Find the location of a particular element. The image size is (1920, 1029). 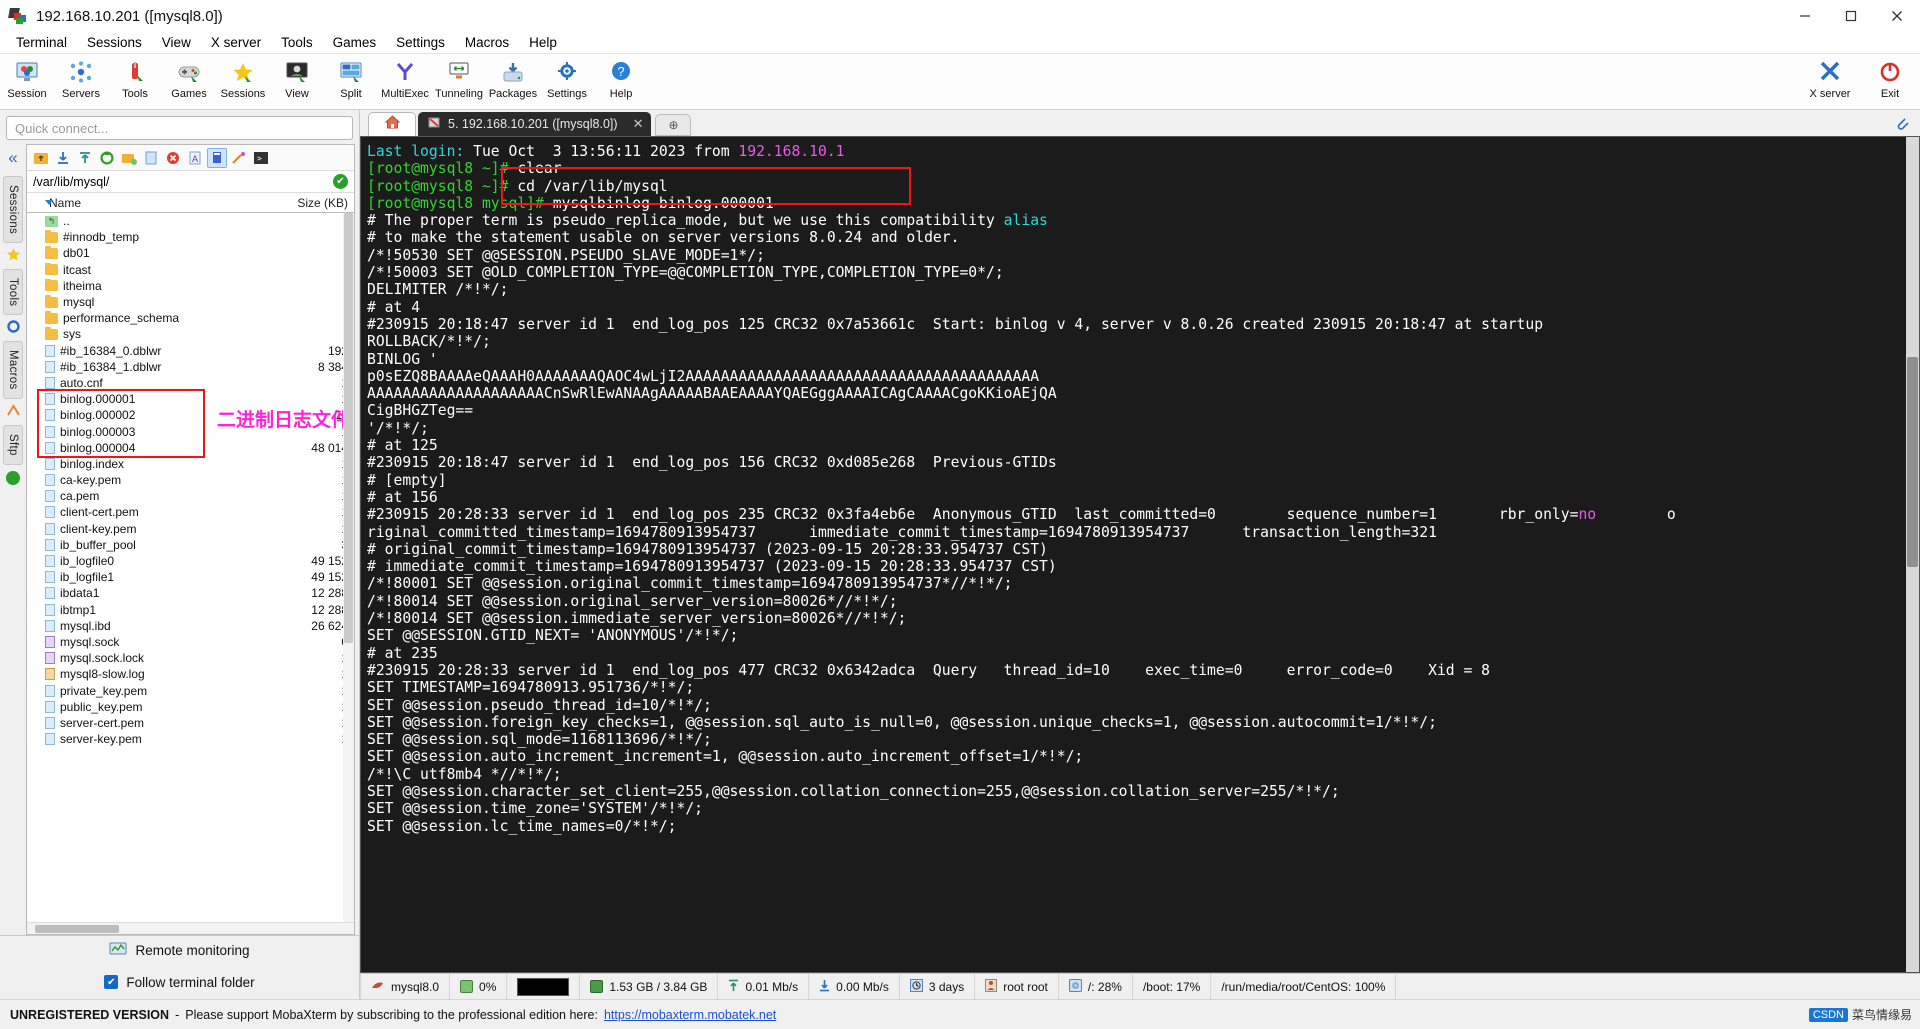

file-row: private_key.pem1 is located at coordinates (190, 690).